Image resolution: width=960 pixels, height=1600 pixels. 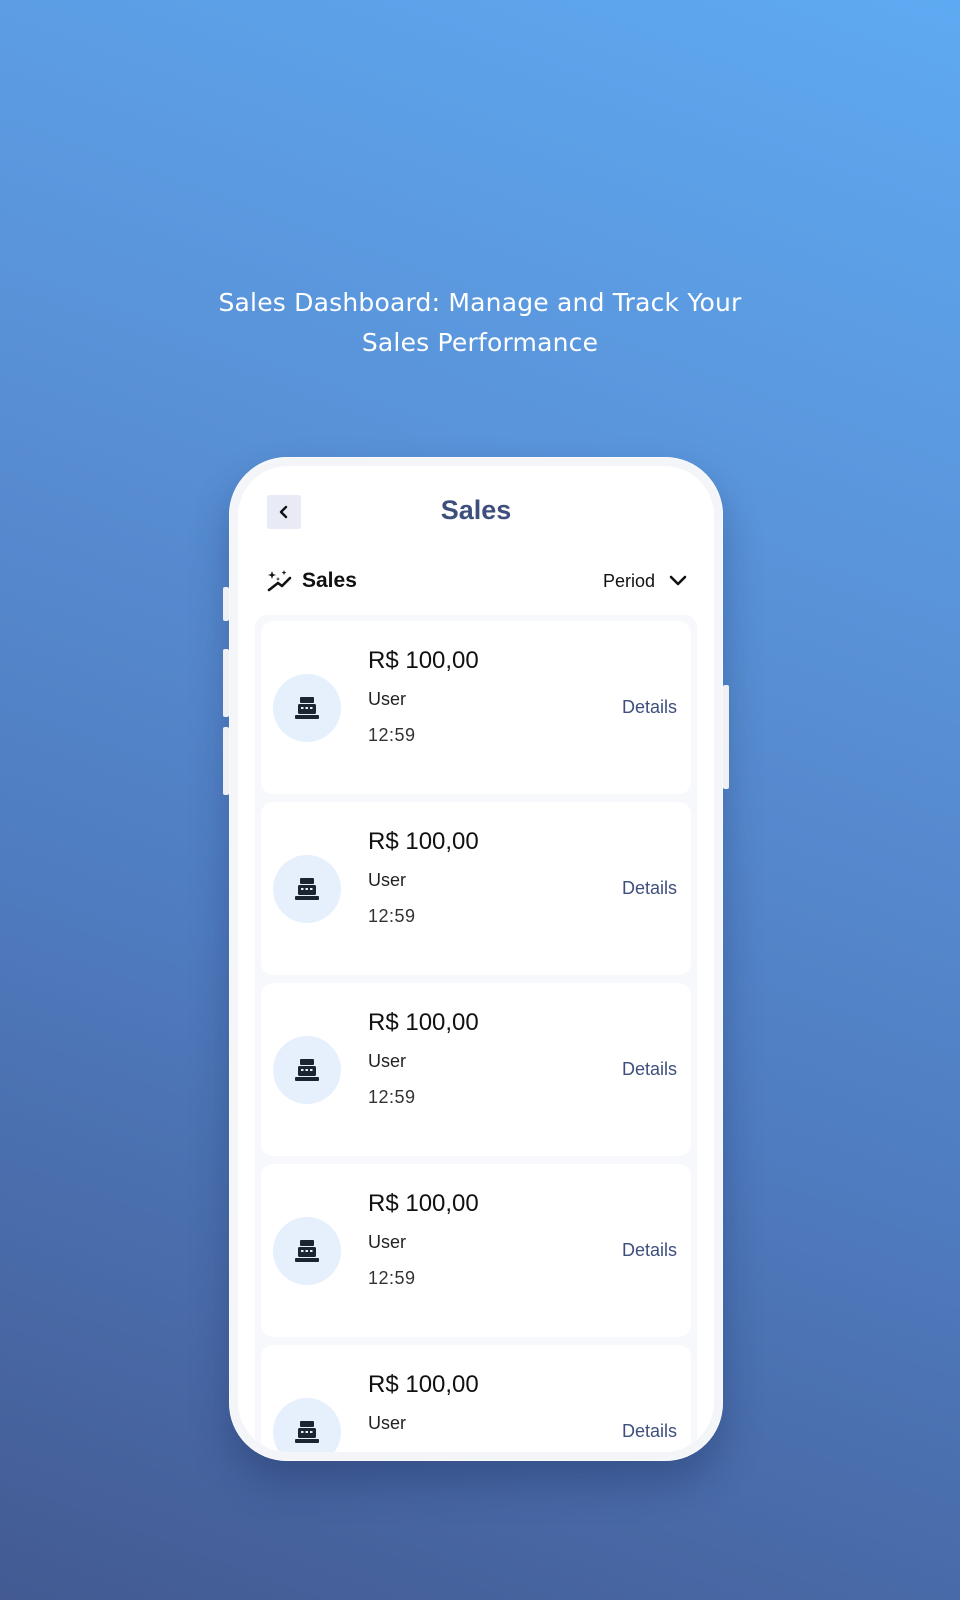 What do you see at coordinates (476, 581) in the screenshot?
I see `sales-toolbar: Sales Period` at bounding box center [476, 581].